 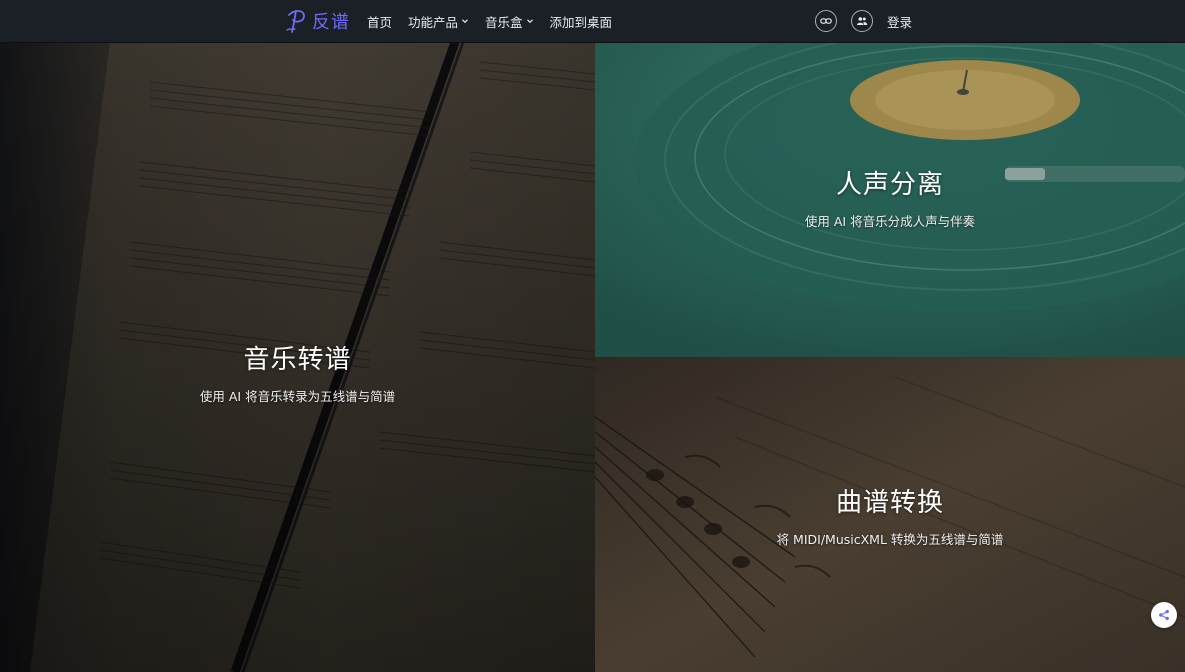 What do you see at coordinates (899, 21) in the screenshot?
I see `login-link: 登录` at bounding box center [899, 21].